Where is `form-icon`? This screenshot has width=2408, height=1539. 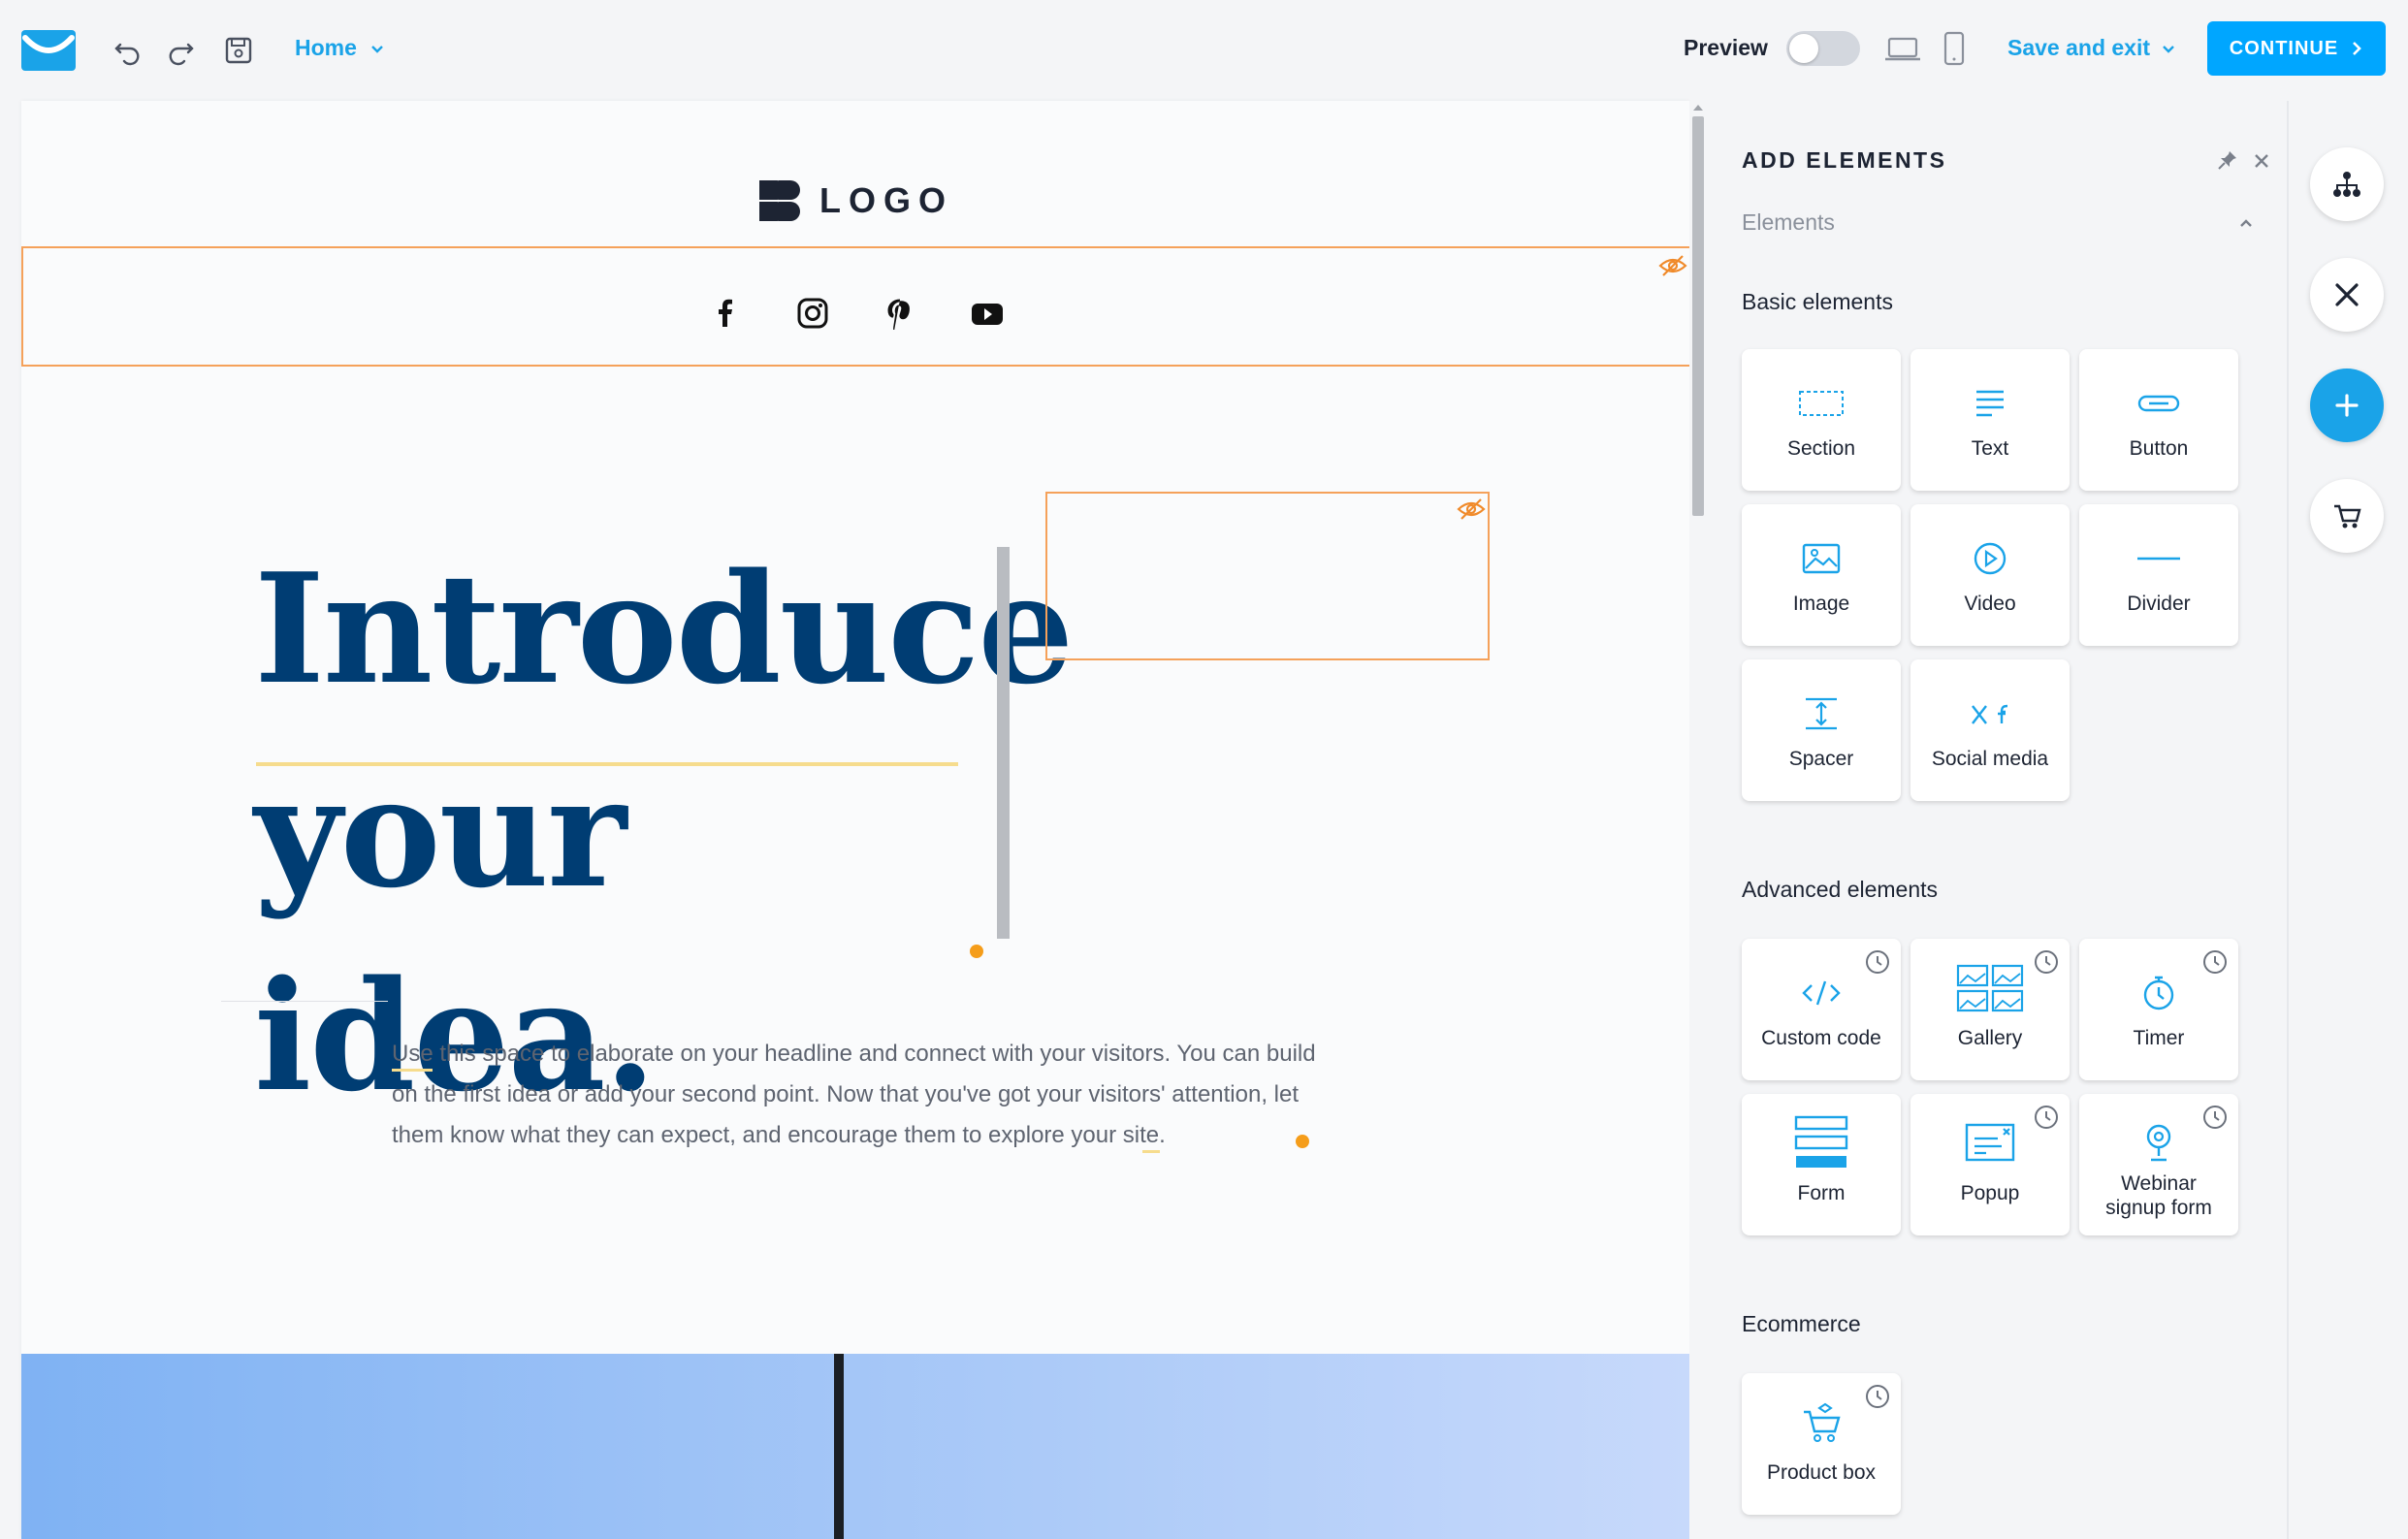 form-icon is located at coordinates (1821, 1143).